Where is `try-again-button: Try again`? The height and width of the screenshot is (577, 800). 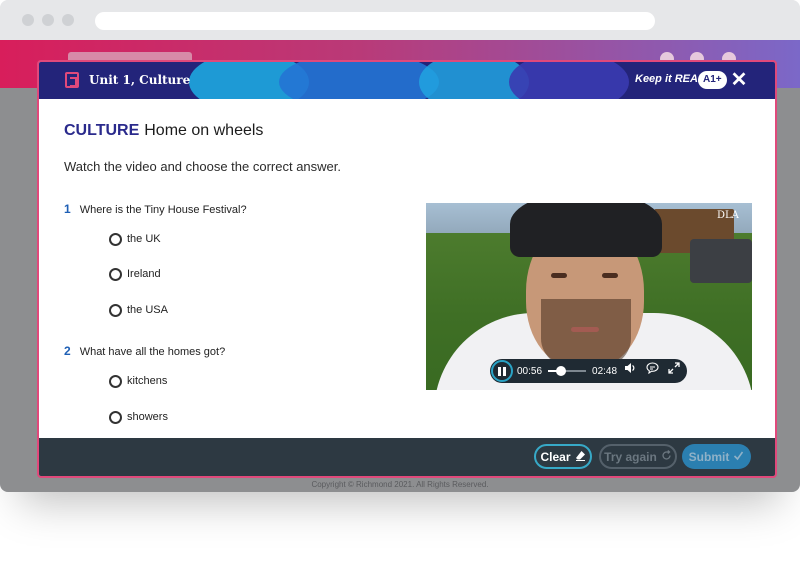
try-again-button: Try again is located at coordinates (638, 456).